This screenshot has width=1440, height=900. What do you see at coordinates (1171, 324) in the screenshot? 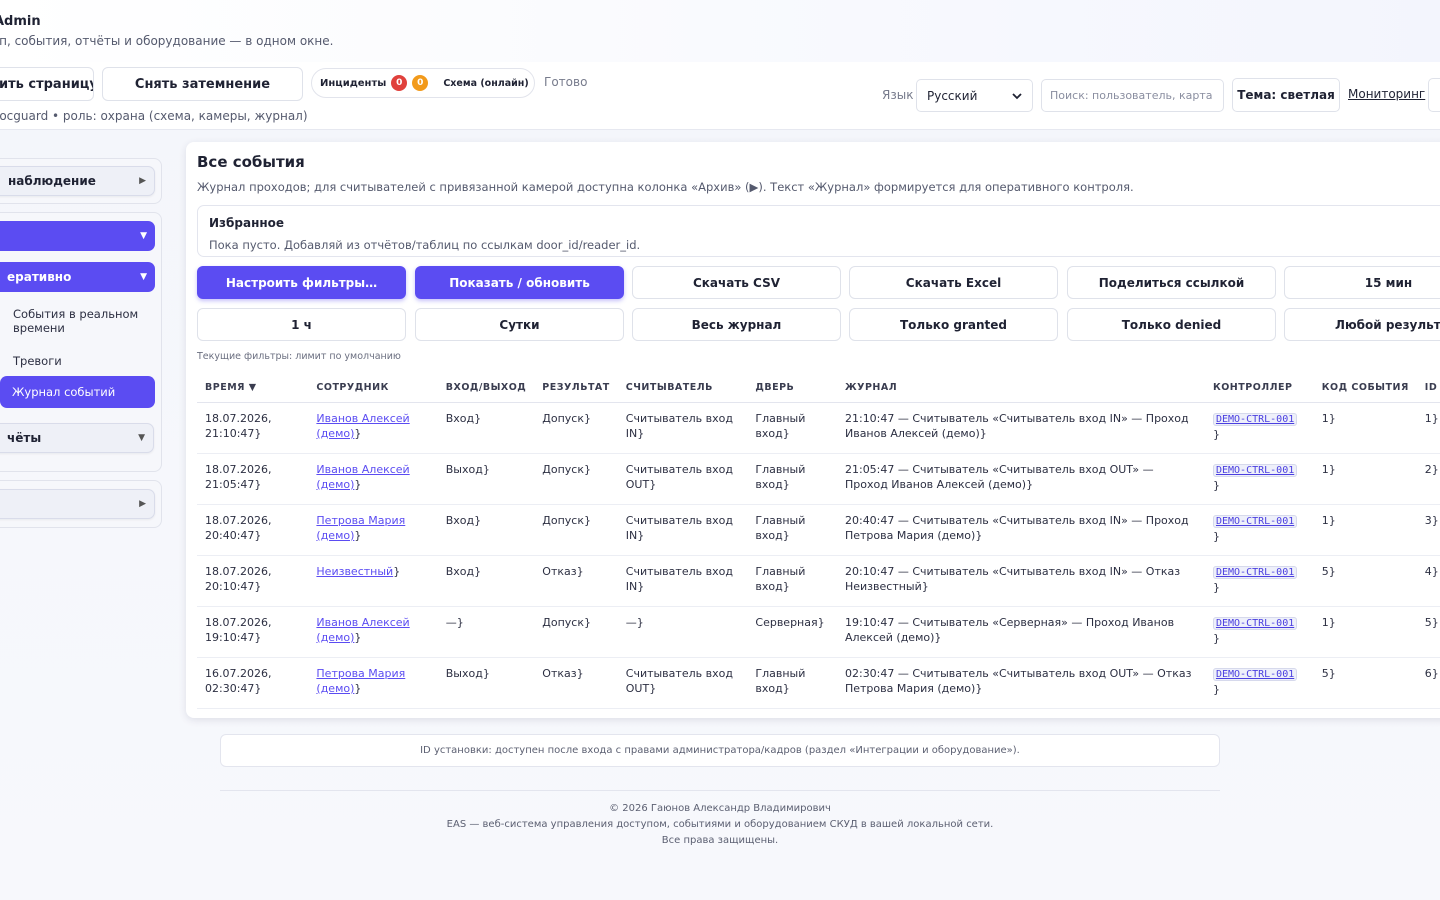
I see `only-denied-button: Только denied` at bounding box center [1171, 324].